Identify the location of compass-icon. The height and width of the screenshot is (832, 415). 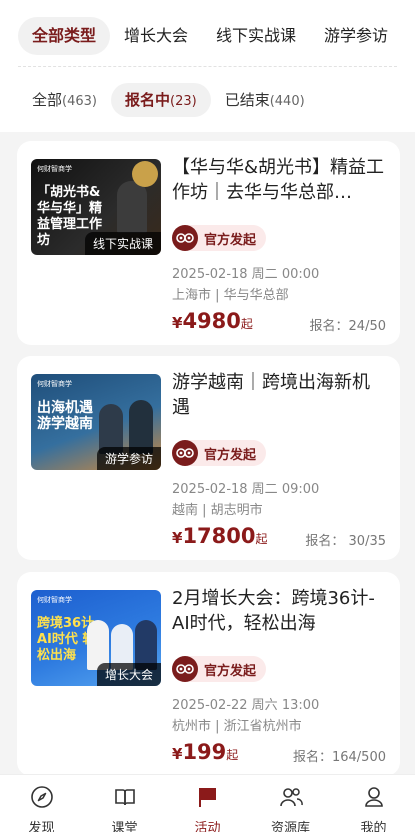
(42, 799).